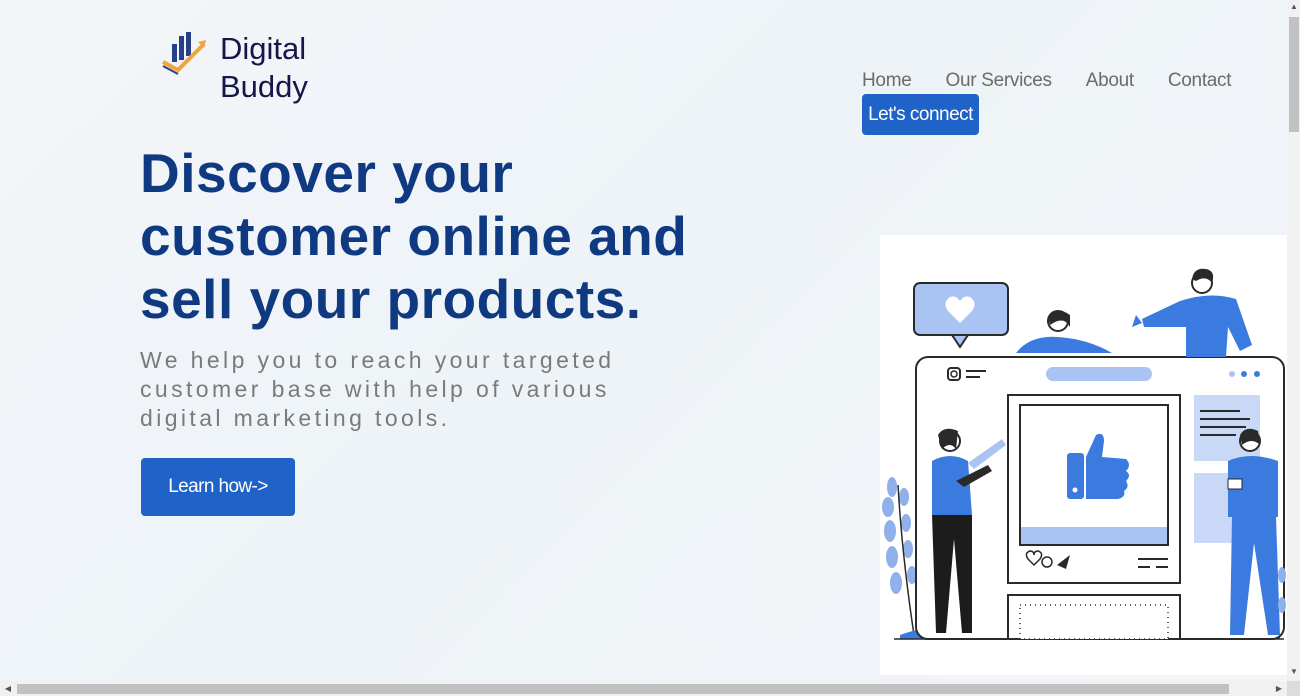  I want to click on horizontal-scroll-thumb, so click(623, 689).